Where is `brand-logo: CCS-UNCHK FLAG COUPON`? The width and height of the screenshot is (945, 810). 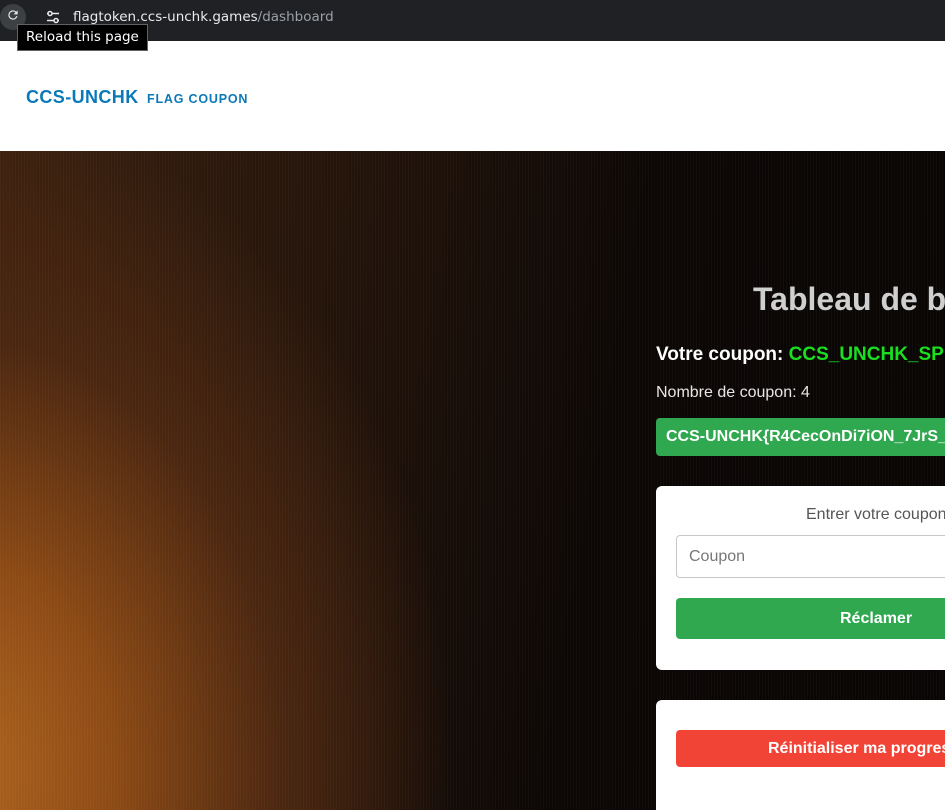 brand-logo: CCS-UNCHK FLAG COUPON is located at coordinates (137, 97).